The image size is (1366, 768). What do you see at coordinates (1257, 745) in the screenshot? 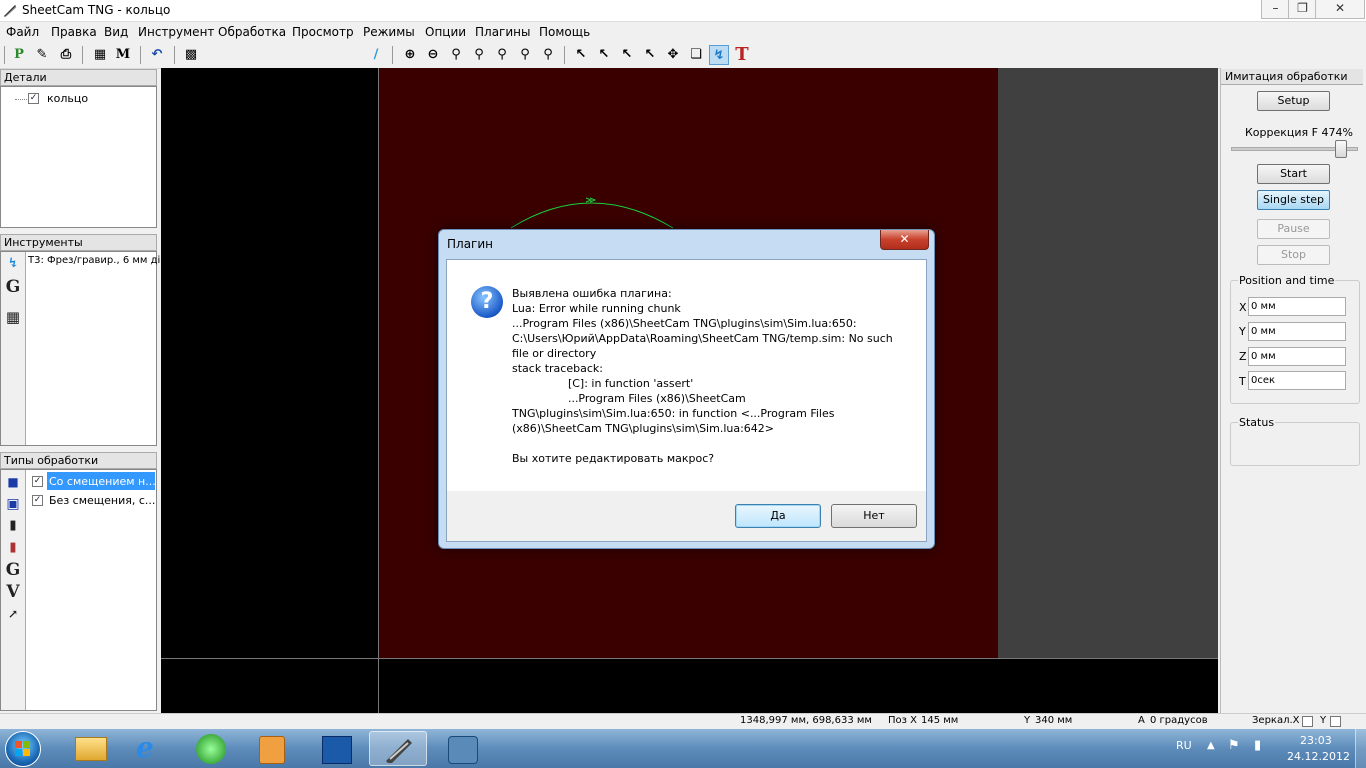
I see `network-status-icon: ▮` at bounding box center [1257, 745].